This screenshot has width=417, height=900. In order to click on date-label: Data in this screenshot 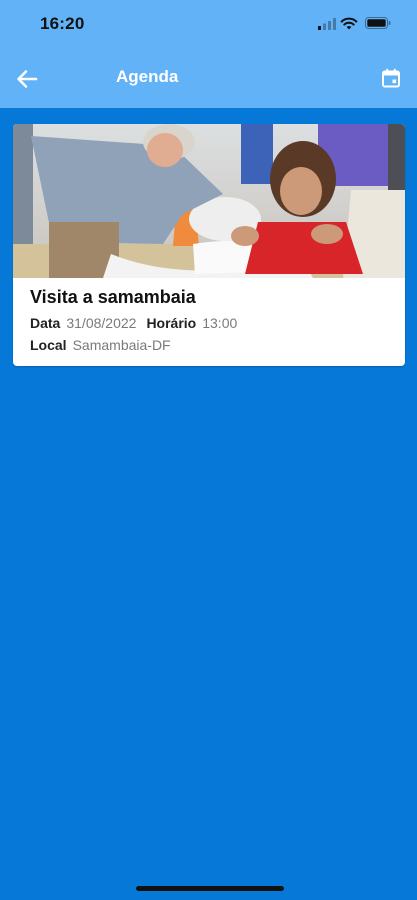, I will do `click(45, 323)`.